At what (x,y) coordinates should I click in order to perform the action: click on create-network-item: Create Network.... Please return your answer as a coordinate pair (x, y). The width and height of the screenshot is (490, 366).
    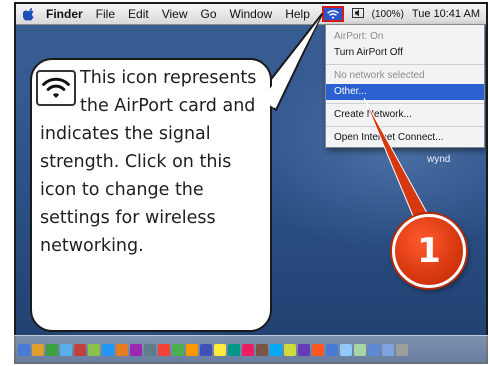
    Looking at the image, I should click on (405, 115).